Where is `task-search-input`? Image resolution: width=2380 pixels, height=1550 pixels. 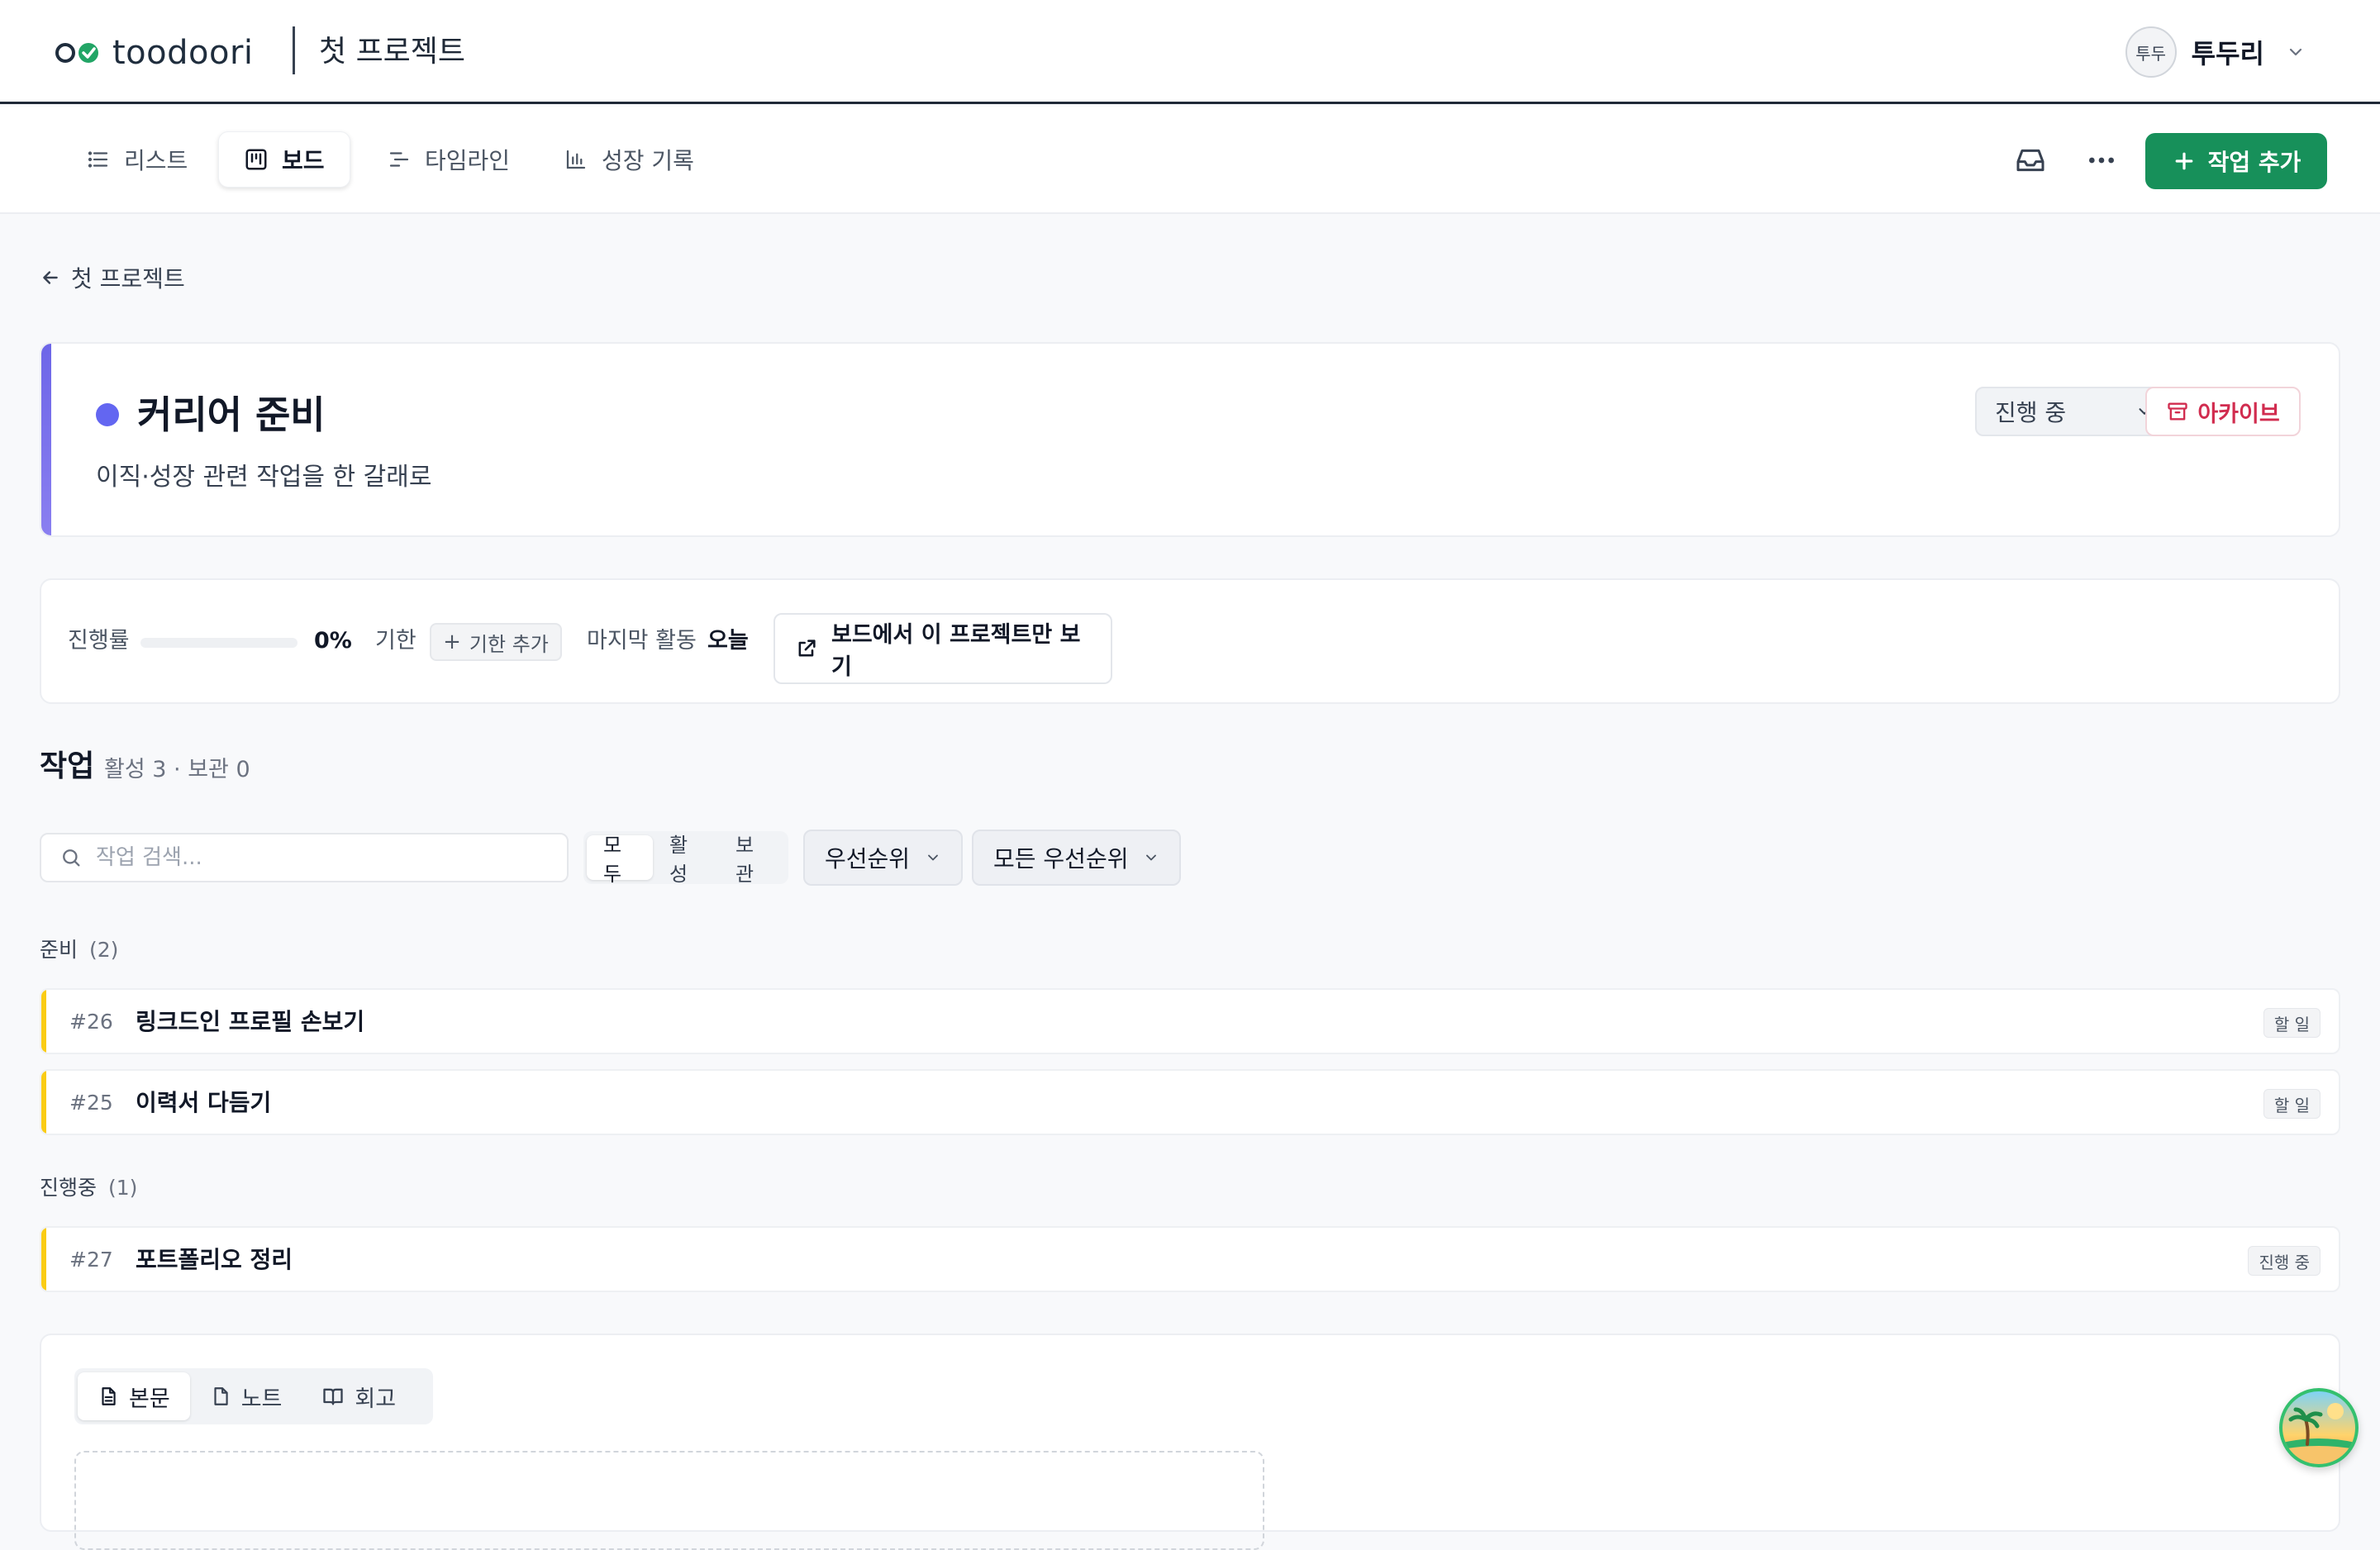
task-search-input is located at coordinates (322, 857).